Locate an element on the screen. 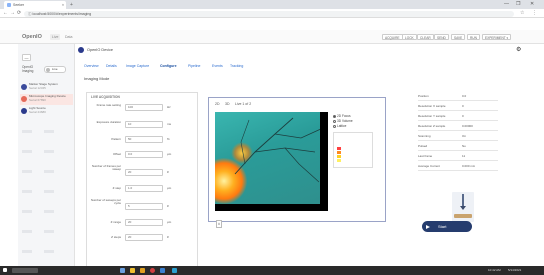  field-unit: Hz is located at coordinates (169, 107).